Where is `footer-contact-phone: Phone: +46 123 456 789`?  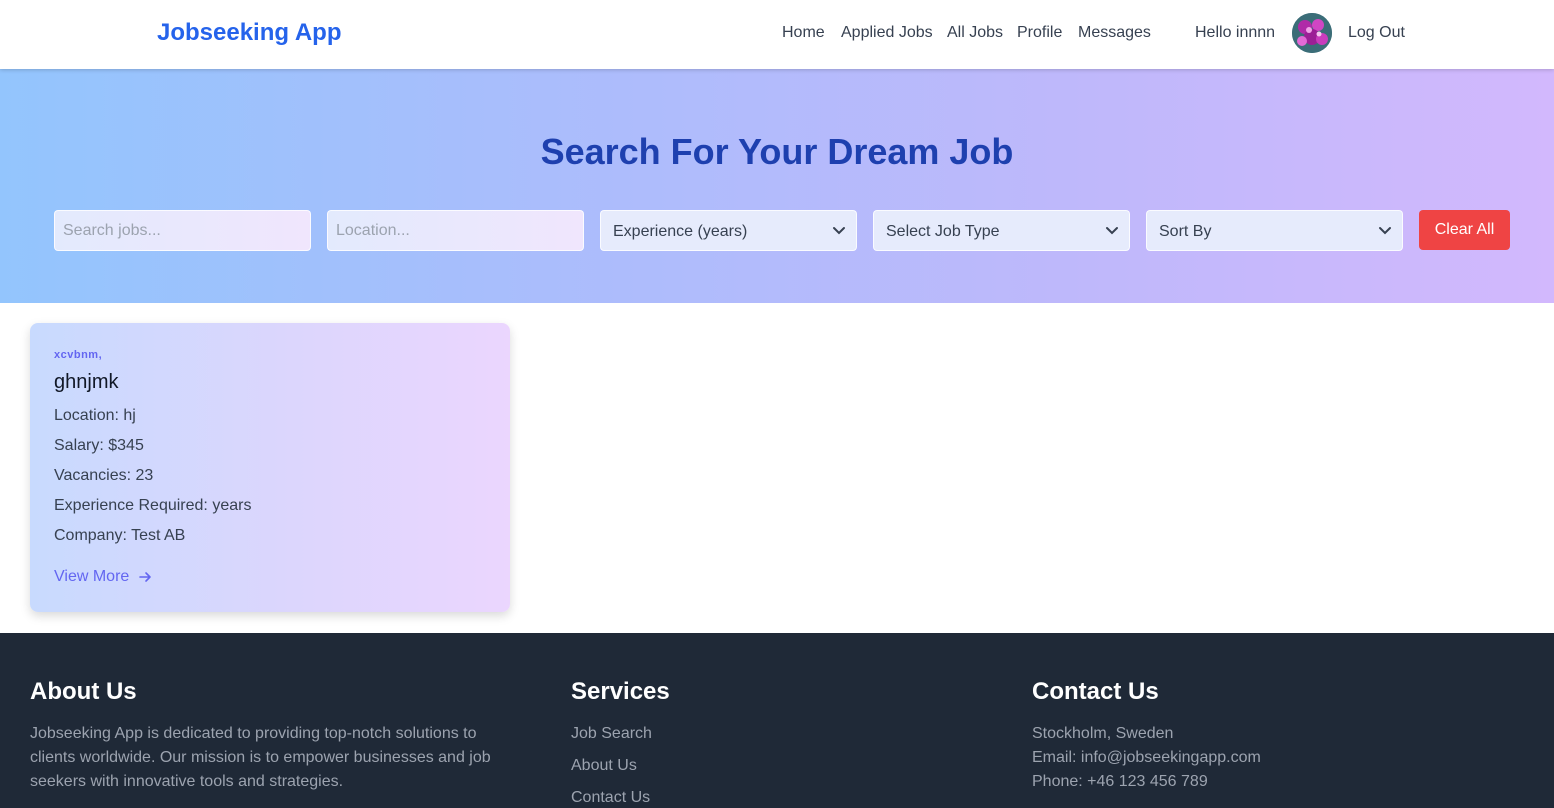
footer-contact-phone: Phone: +46 123 456 789 is located at coordinates (1120, 781).